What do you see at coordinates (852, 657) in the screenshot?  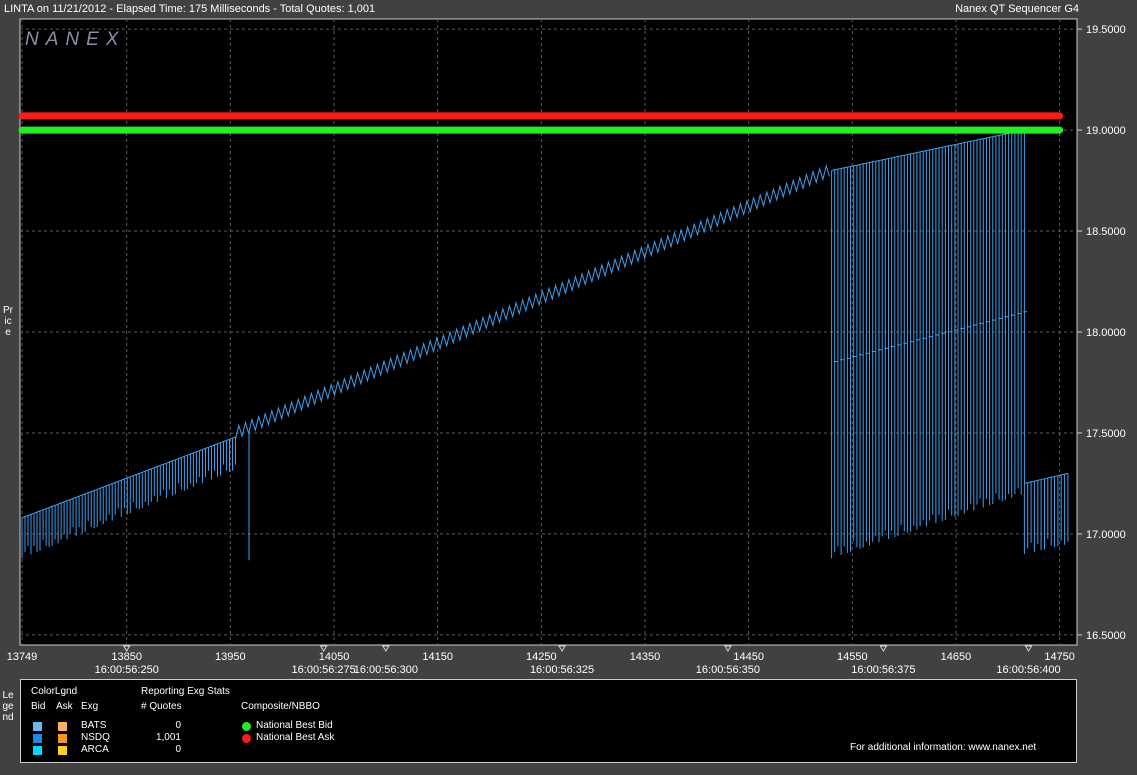 I see `x-tick-label: 14550` at bounding box center [852, 657].